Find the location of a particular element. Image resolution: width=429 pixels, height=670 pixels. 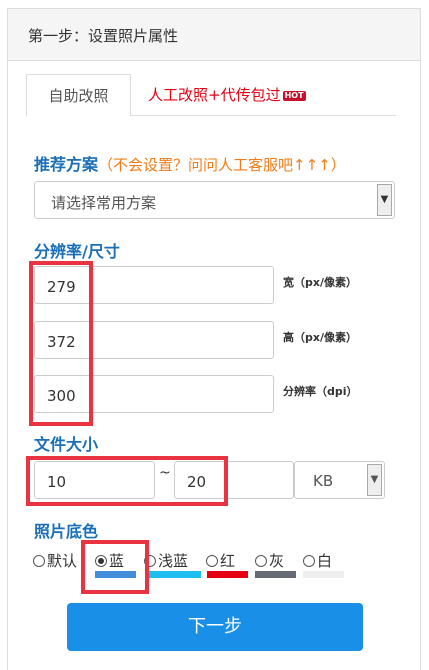

bg-option-label: 白 is located at coordinates (325, 561).